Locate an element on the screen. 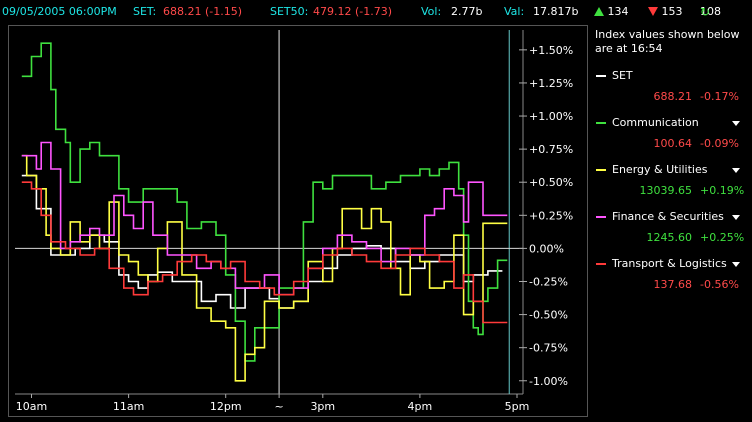 The image size is (752, 422). index-change: -0.17% is located at coordinates (719, 96).